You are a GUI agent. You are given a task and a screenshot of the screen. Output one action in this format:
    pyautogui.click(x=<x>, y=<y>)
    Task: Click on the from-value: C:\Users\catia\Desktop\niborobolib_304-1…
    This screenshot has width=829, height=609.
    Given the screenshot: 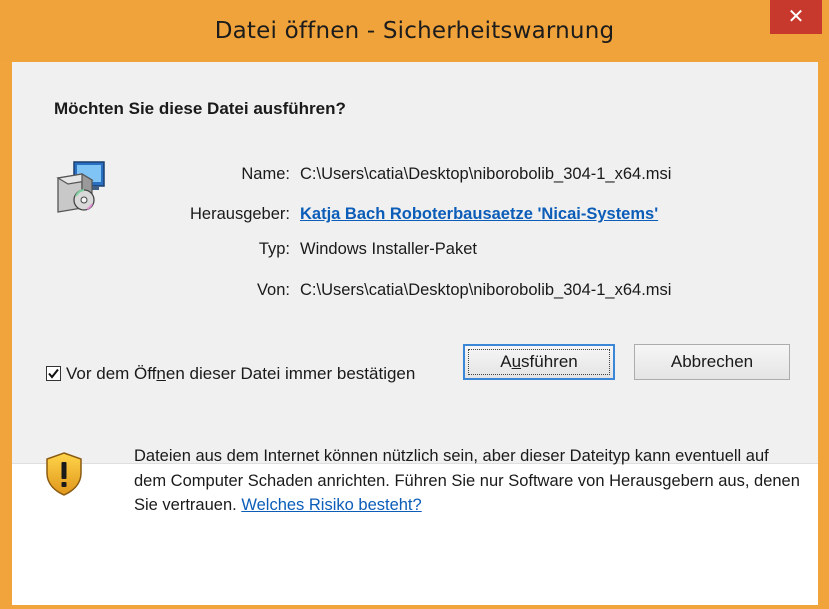 What is the action you would take?
    pyautogui.click(x=486, y=290)
    